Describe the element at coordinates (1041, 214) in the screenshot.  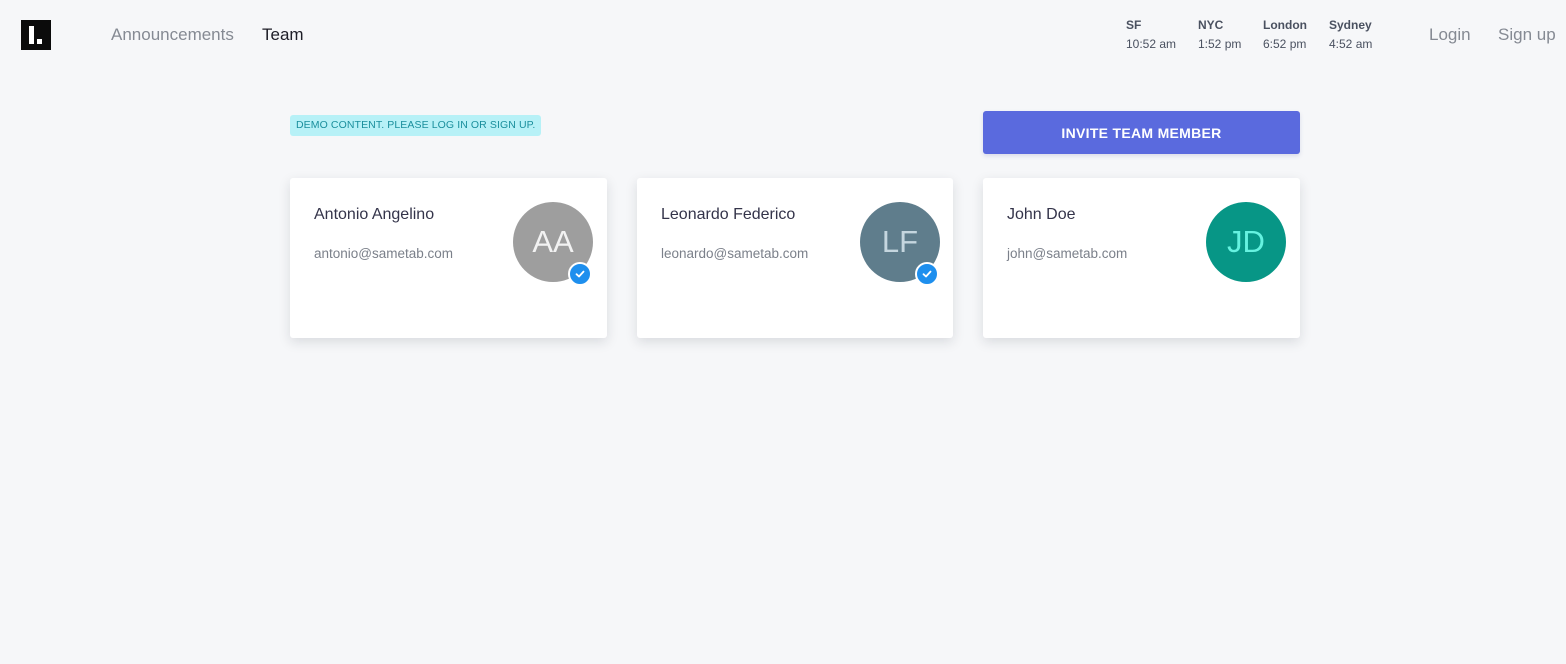
I see `member-name: John Doe` at that location.